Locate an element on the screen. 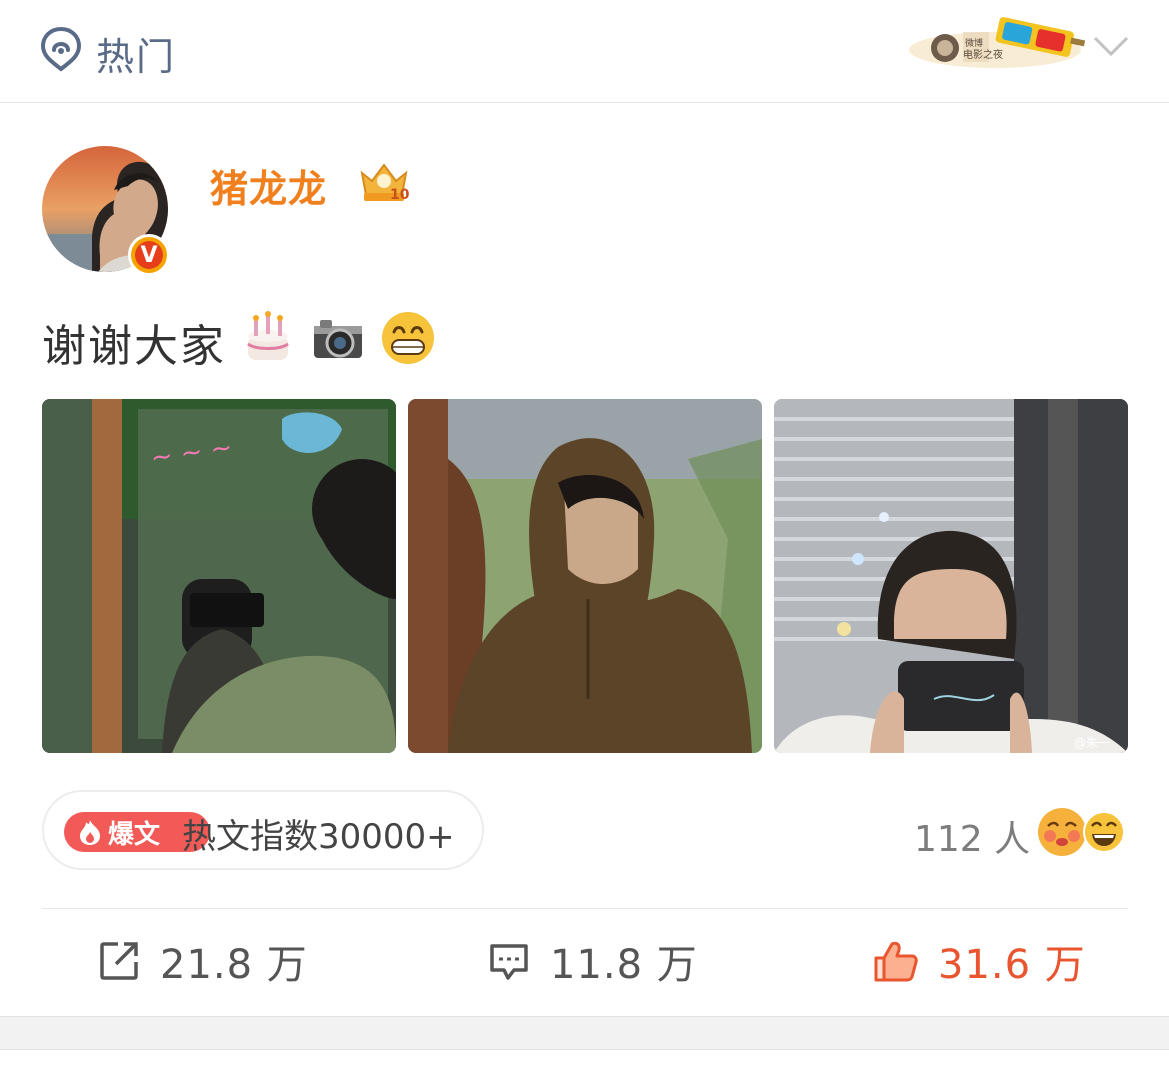 The height and width of the screenshot is (1073, 1169). comment-icon is located at coordinates (509, 962).